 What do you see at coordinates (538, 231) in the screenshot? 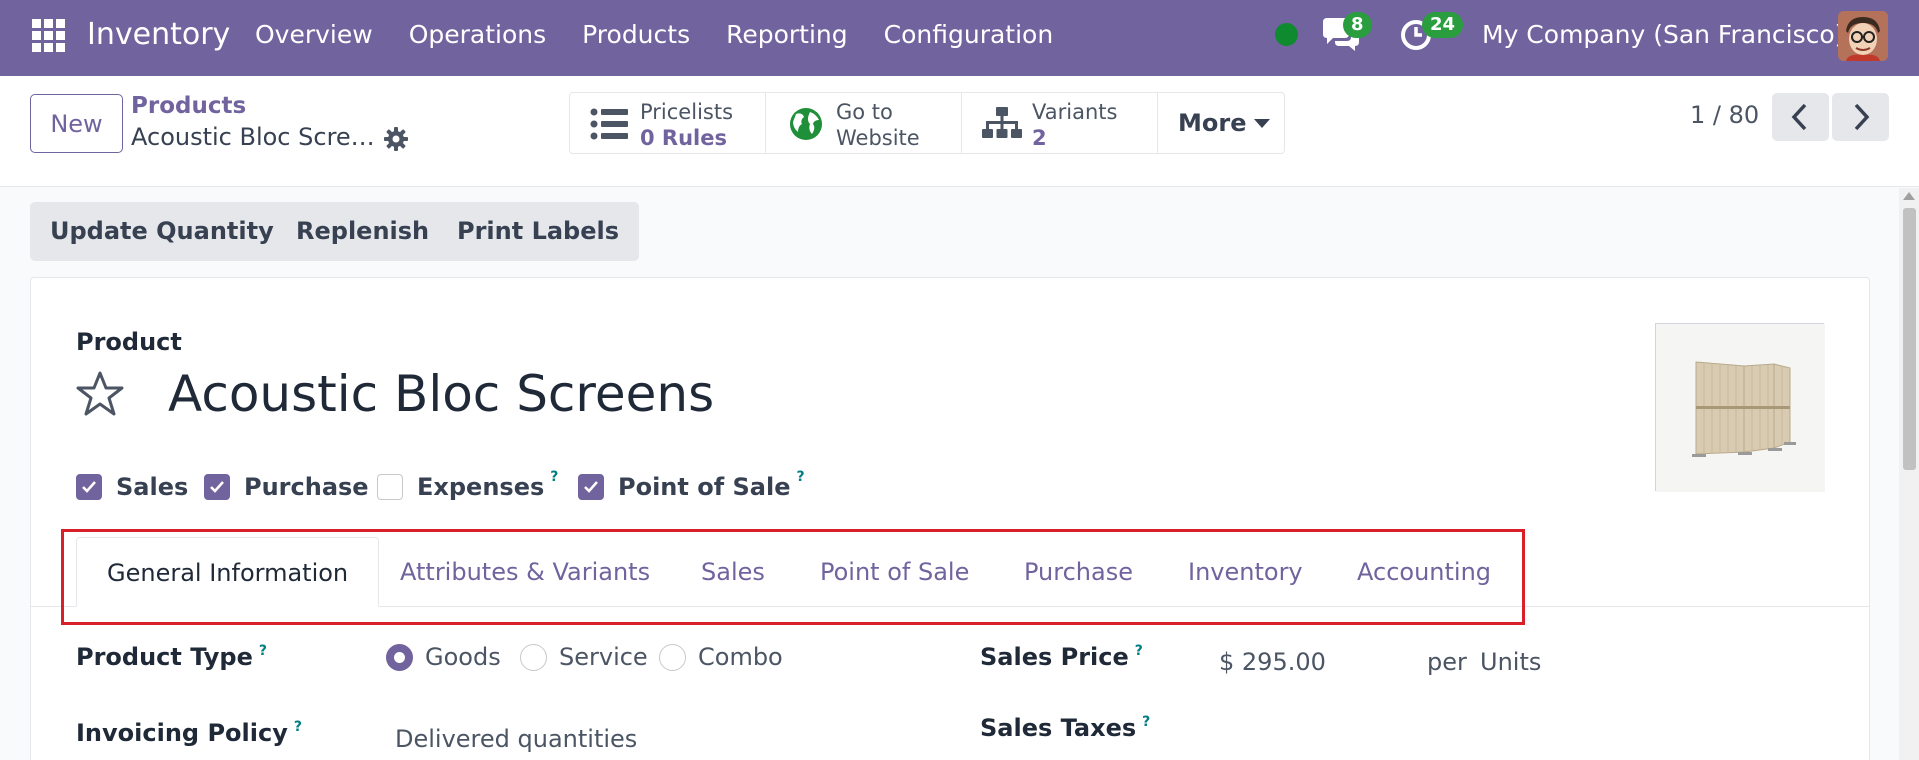
I see `print-labels-button: Print Labels` at bounding box center [538, 231].